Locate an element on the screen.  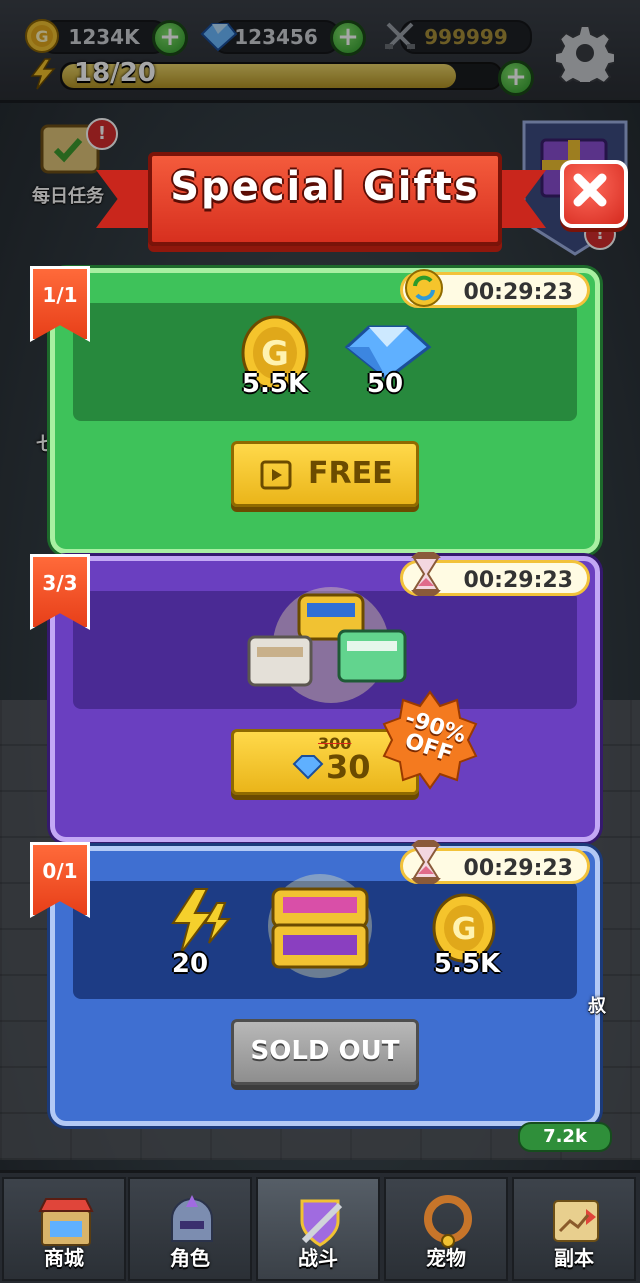
offer-2-chests-icon is located at coordinates (327, 645).